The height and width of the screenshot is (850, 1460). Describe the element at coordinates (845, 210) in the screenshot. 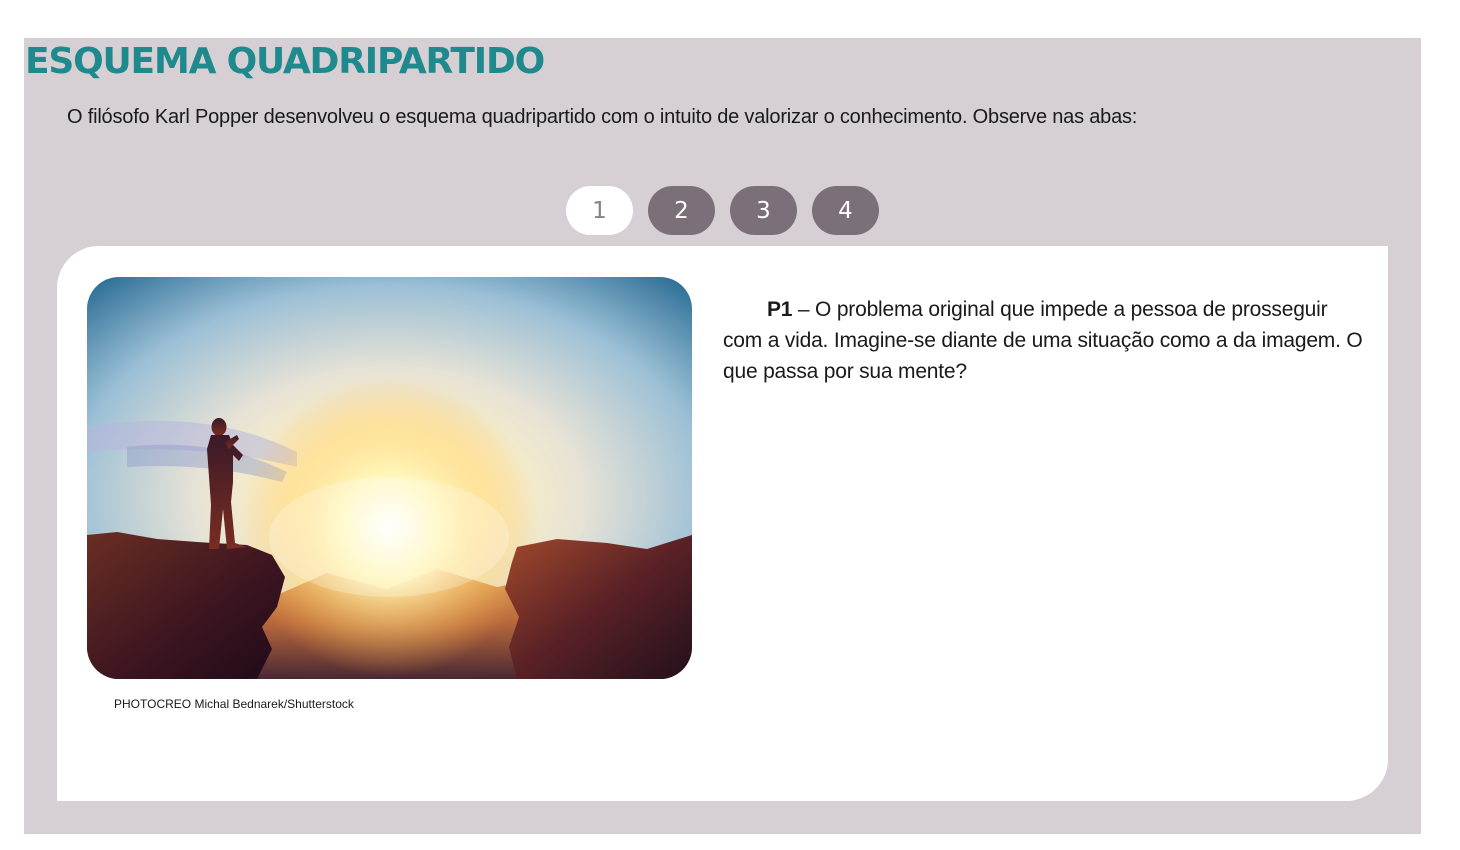

I see `tab-4: 4` at that location.